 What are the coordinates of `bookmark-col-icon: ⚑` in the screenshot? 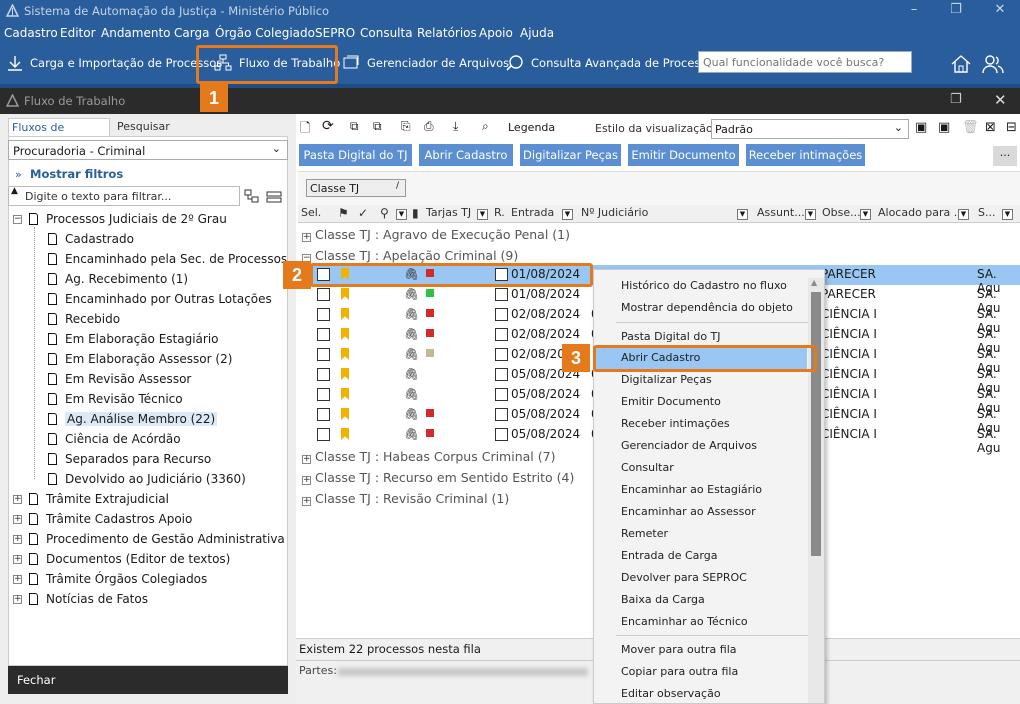 It's located at (343, 213).